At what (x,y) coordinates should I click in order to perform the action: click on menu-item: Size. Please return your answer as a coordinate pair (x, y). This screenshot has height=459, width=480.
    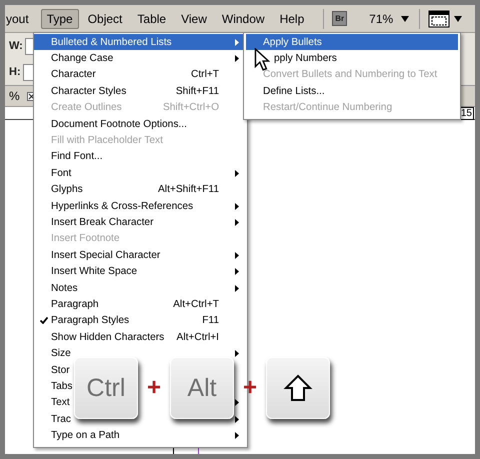
    Looking at the image, I should click on (61, 354).